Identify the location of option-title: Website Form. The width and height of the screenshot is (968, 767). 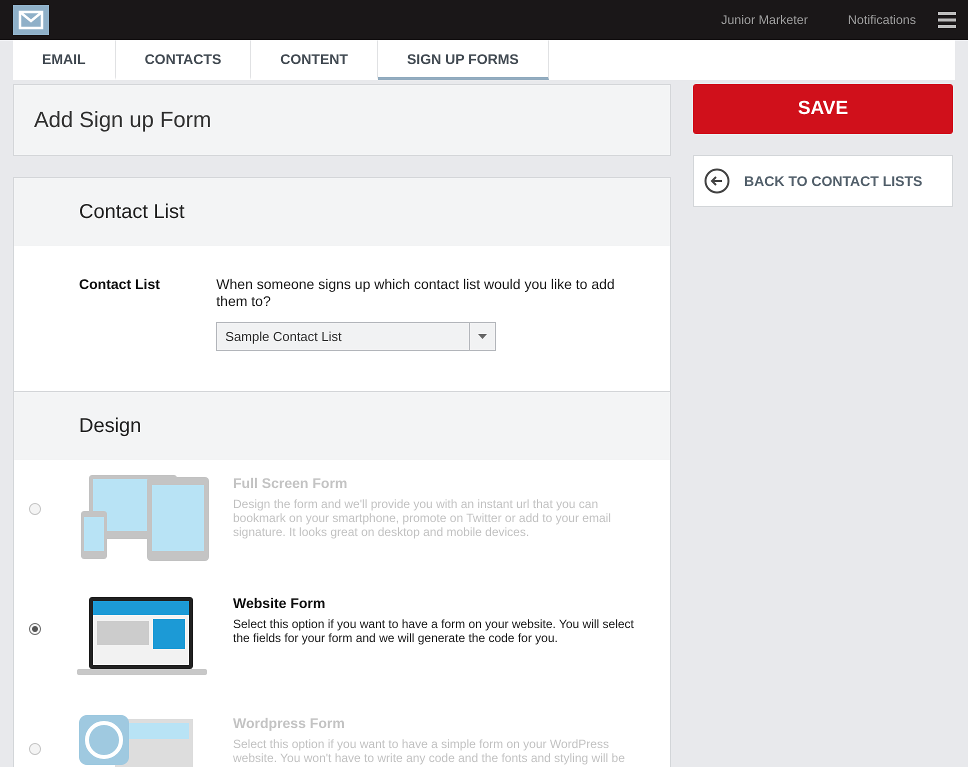
(279, 603).